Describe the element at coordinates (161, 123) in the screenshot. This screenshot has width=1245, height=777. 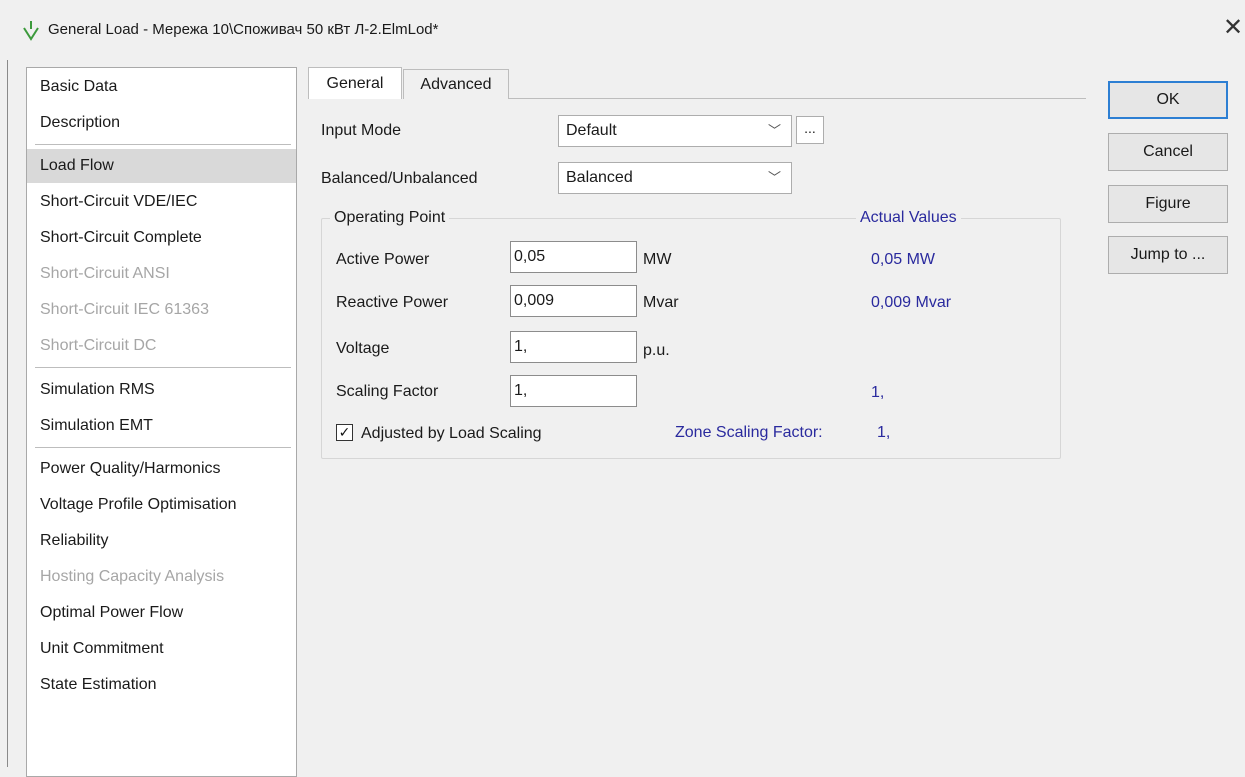
I see `sidebar-item-description: Description` at that location.